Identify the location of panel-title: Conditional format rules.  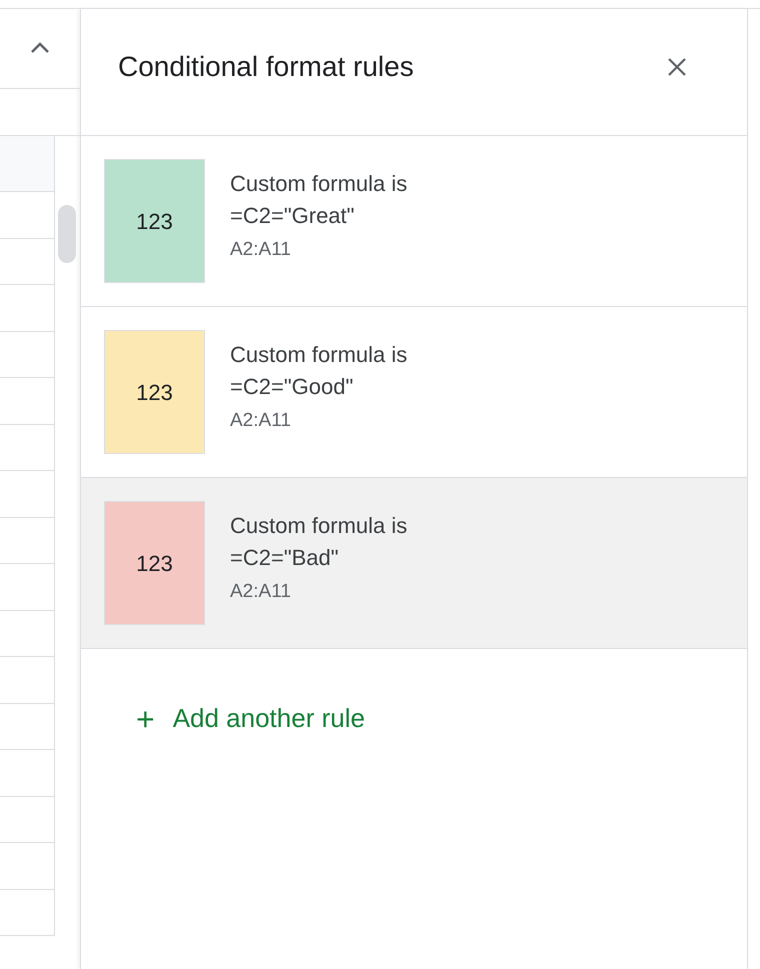
(266, 67).